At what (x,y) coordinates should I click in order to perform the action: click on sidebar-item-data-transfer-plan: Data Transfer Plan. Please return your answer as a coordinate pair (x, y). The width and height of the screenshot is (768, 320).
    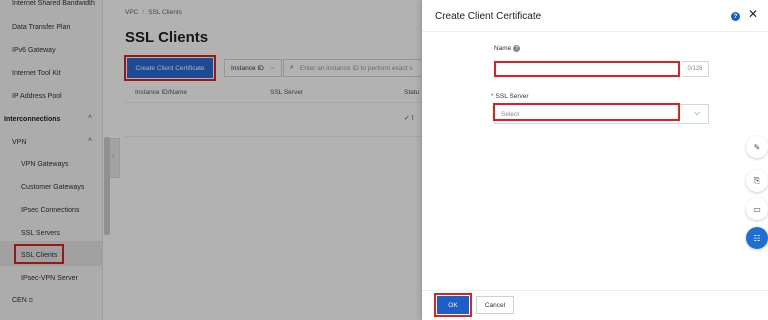
    Looking at the image, I should click on (41, 27).